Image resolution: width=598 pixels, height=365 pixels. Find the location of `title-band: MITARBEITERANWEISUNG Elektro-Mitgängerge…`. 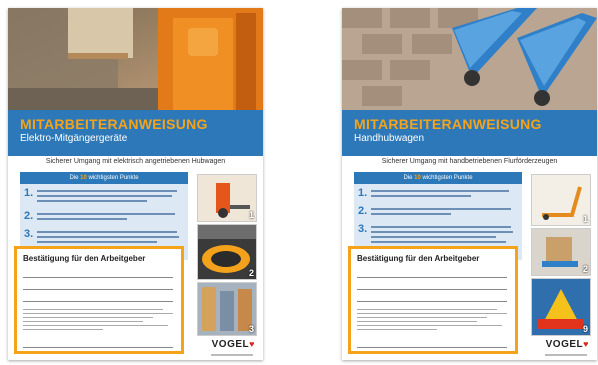

title-band: MITARBEITERANWEISUNG Elektro-Mitgängerge… is located at coordinates (135, 133).